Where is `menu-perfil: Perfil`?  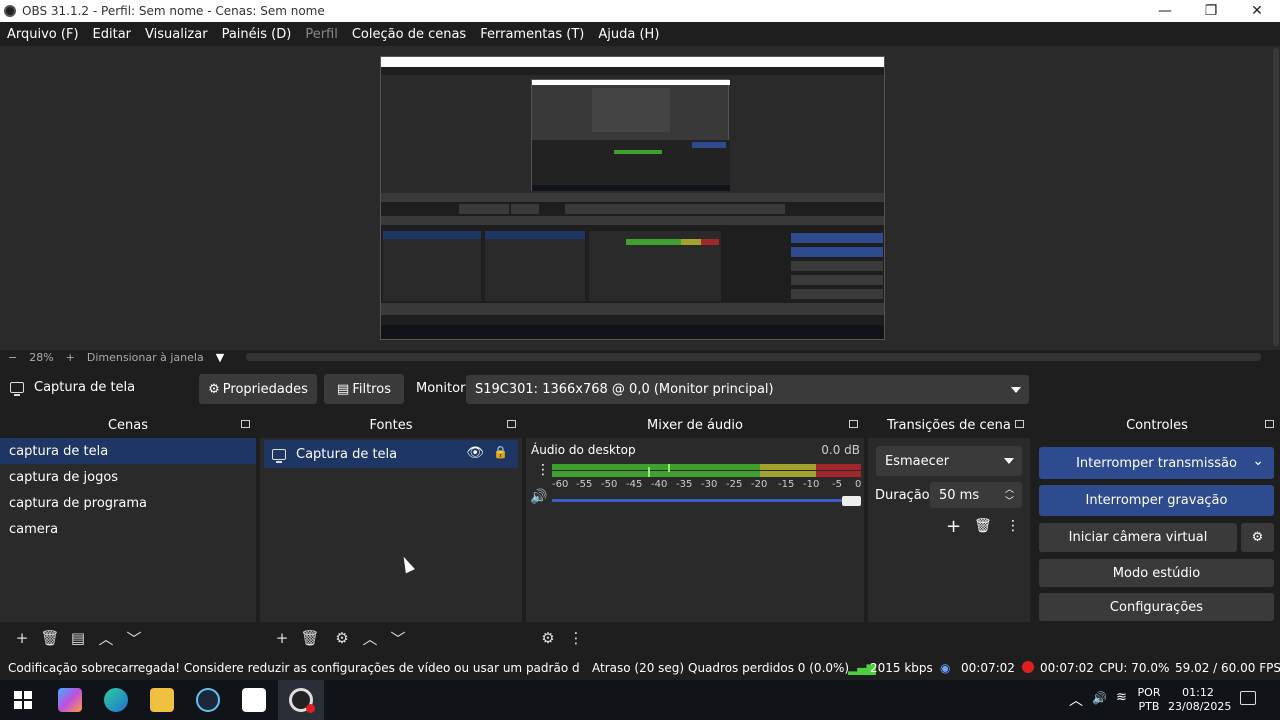 menu-perfil: Perfil is located at coordinates (321, 34).